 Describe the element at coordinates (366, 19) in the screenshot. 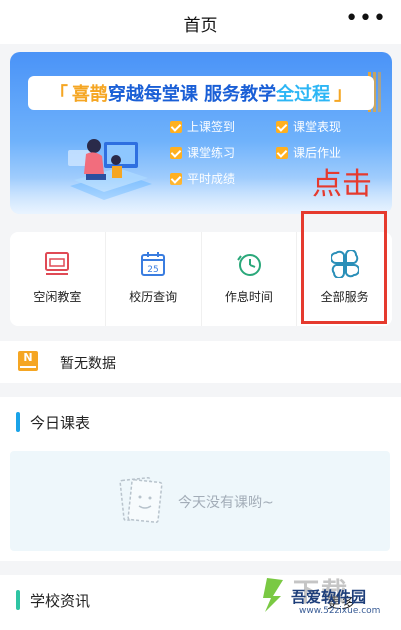

I see `more-menu-button: •••` at that location.